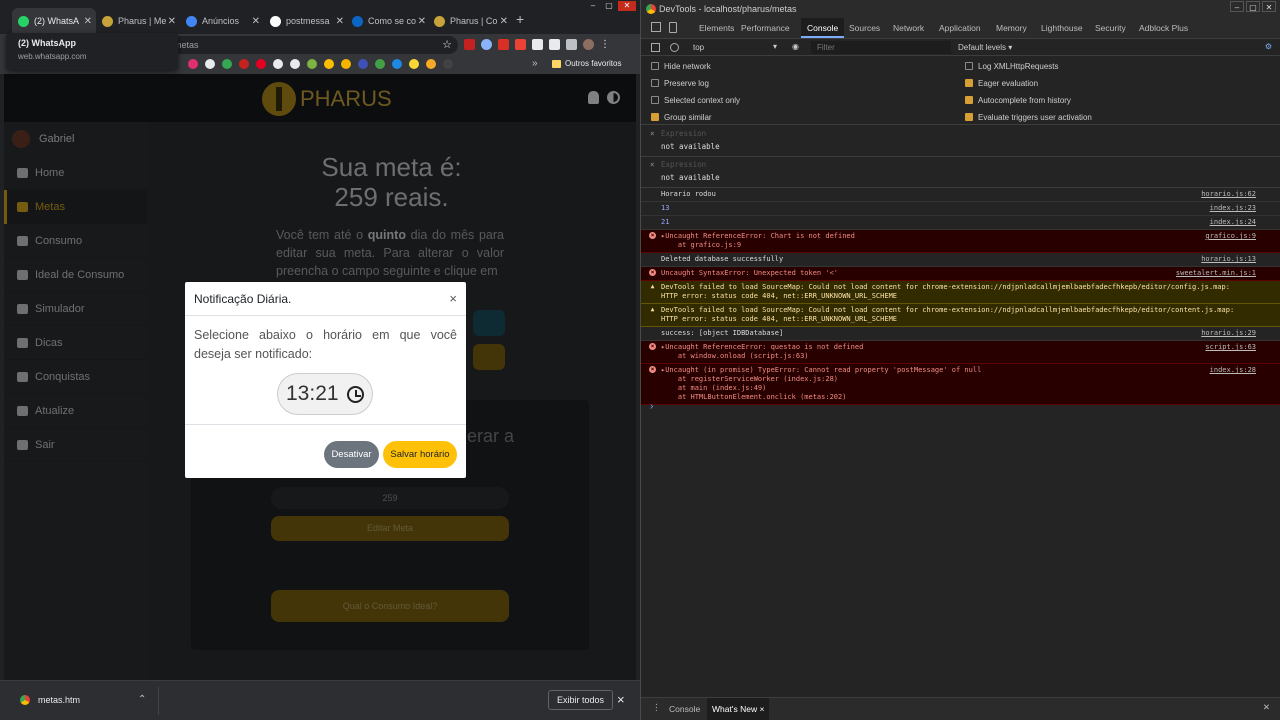 Image resolution: width=1280 pixels, height=720 pixels. Describe the element at coordinates (355, 394) in the screenshot. I see `clock-icon` at that location.